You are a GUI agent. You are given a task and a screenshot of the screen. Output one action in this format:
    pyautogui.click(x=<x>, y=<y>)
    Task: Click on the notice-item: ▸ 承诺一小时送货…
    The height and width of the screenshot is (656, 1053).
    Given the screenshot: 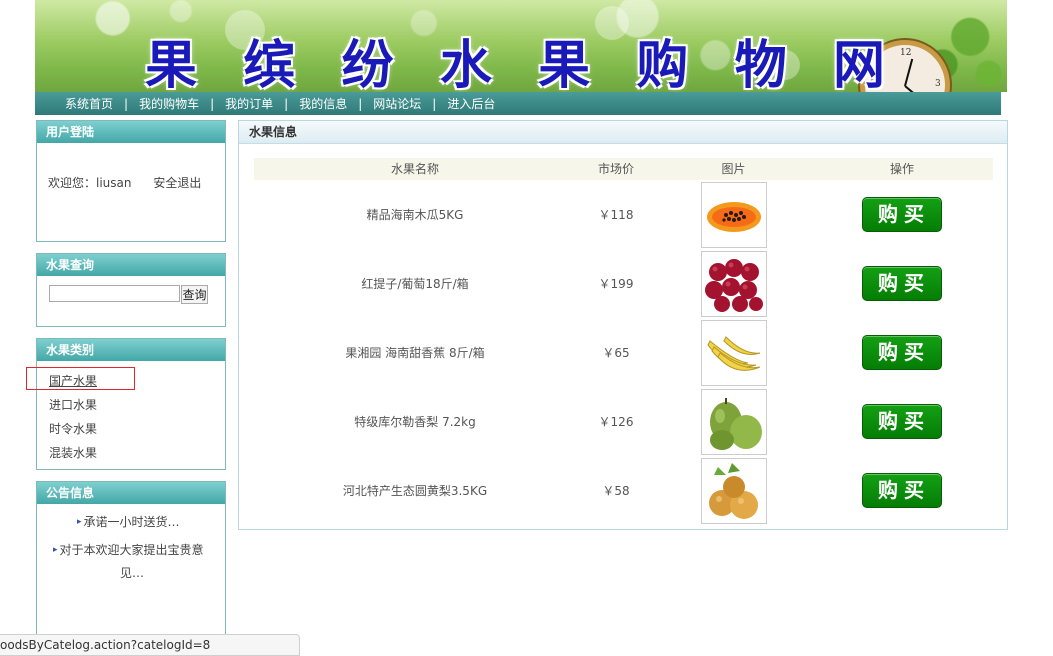 What is the action you would take?
    pyautogui.click(x=128, y=522)
    